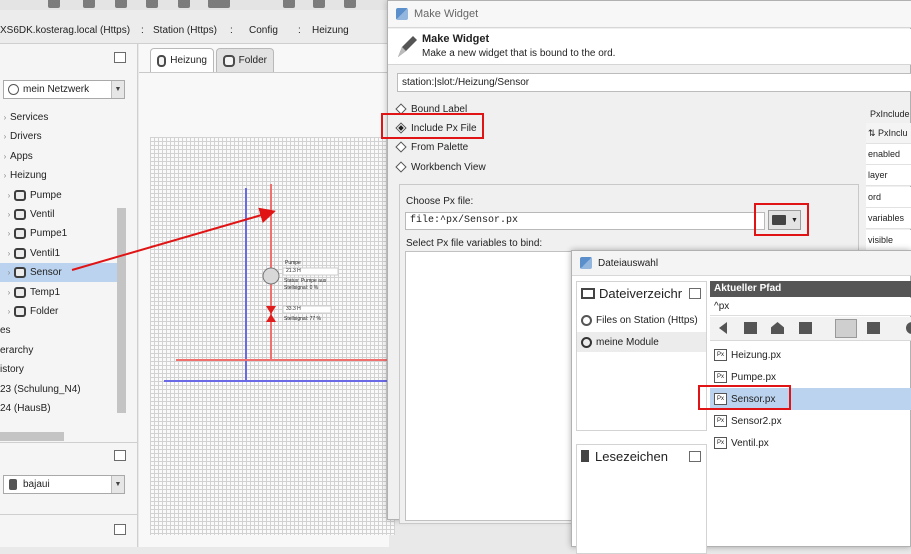 The height and width of the screenshot is (554, 911). I want to click on annotation-arrow, so click(173, 239).